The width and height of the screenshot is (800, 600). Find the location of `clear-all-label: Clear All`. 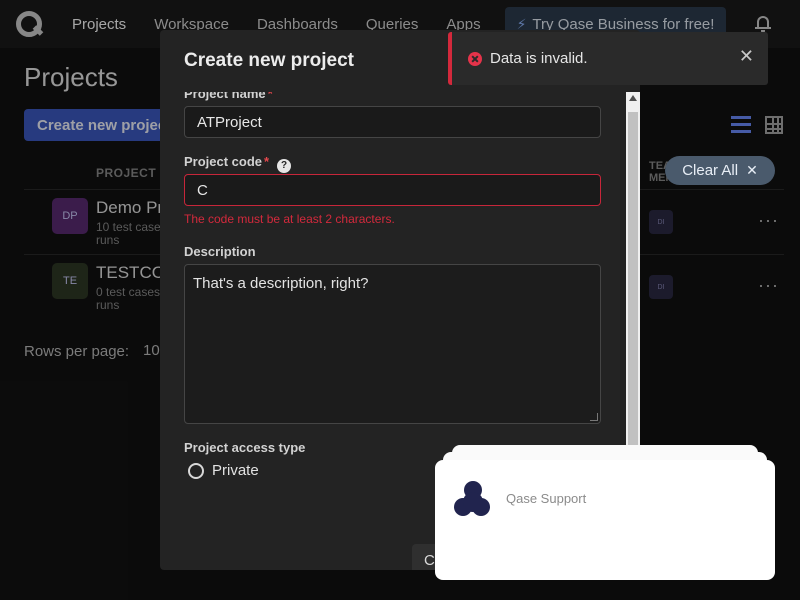

clear-all-label: Clear All is located at coordinates (710, 170).